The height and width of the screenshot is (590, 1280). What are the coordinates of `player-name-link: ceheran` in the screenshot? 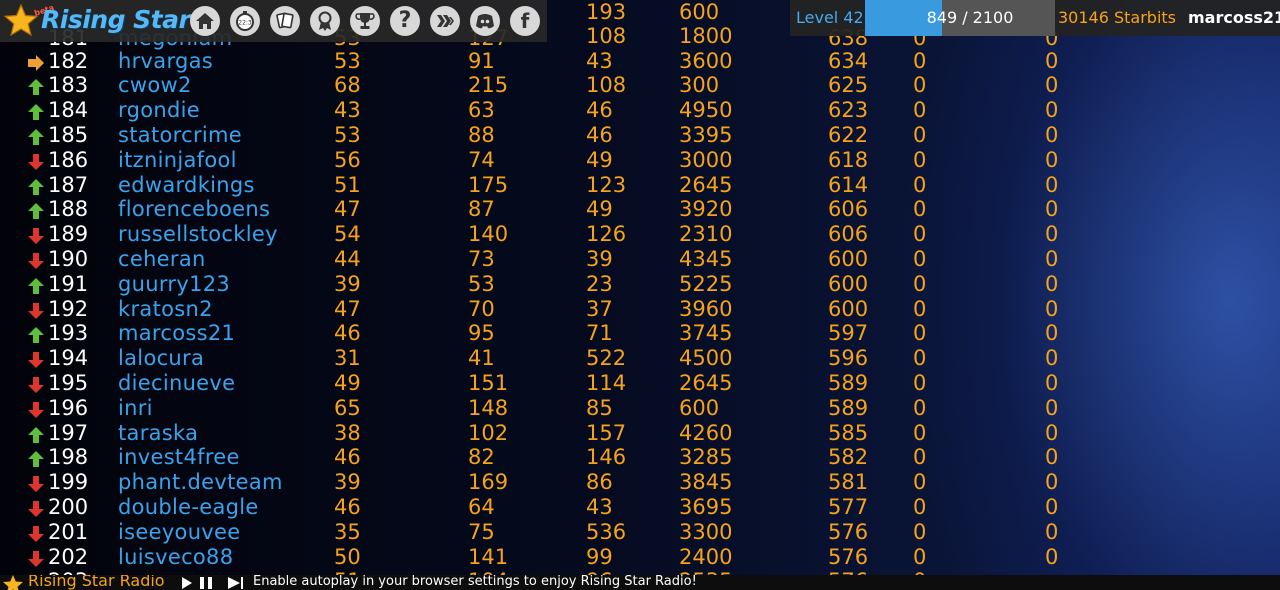 It's located at (162, 259).